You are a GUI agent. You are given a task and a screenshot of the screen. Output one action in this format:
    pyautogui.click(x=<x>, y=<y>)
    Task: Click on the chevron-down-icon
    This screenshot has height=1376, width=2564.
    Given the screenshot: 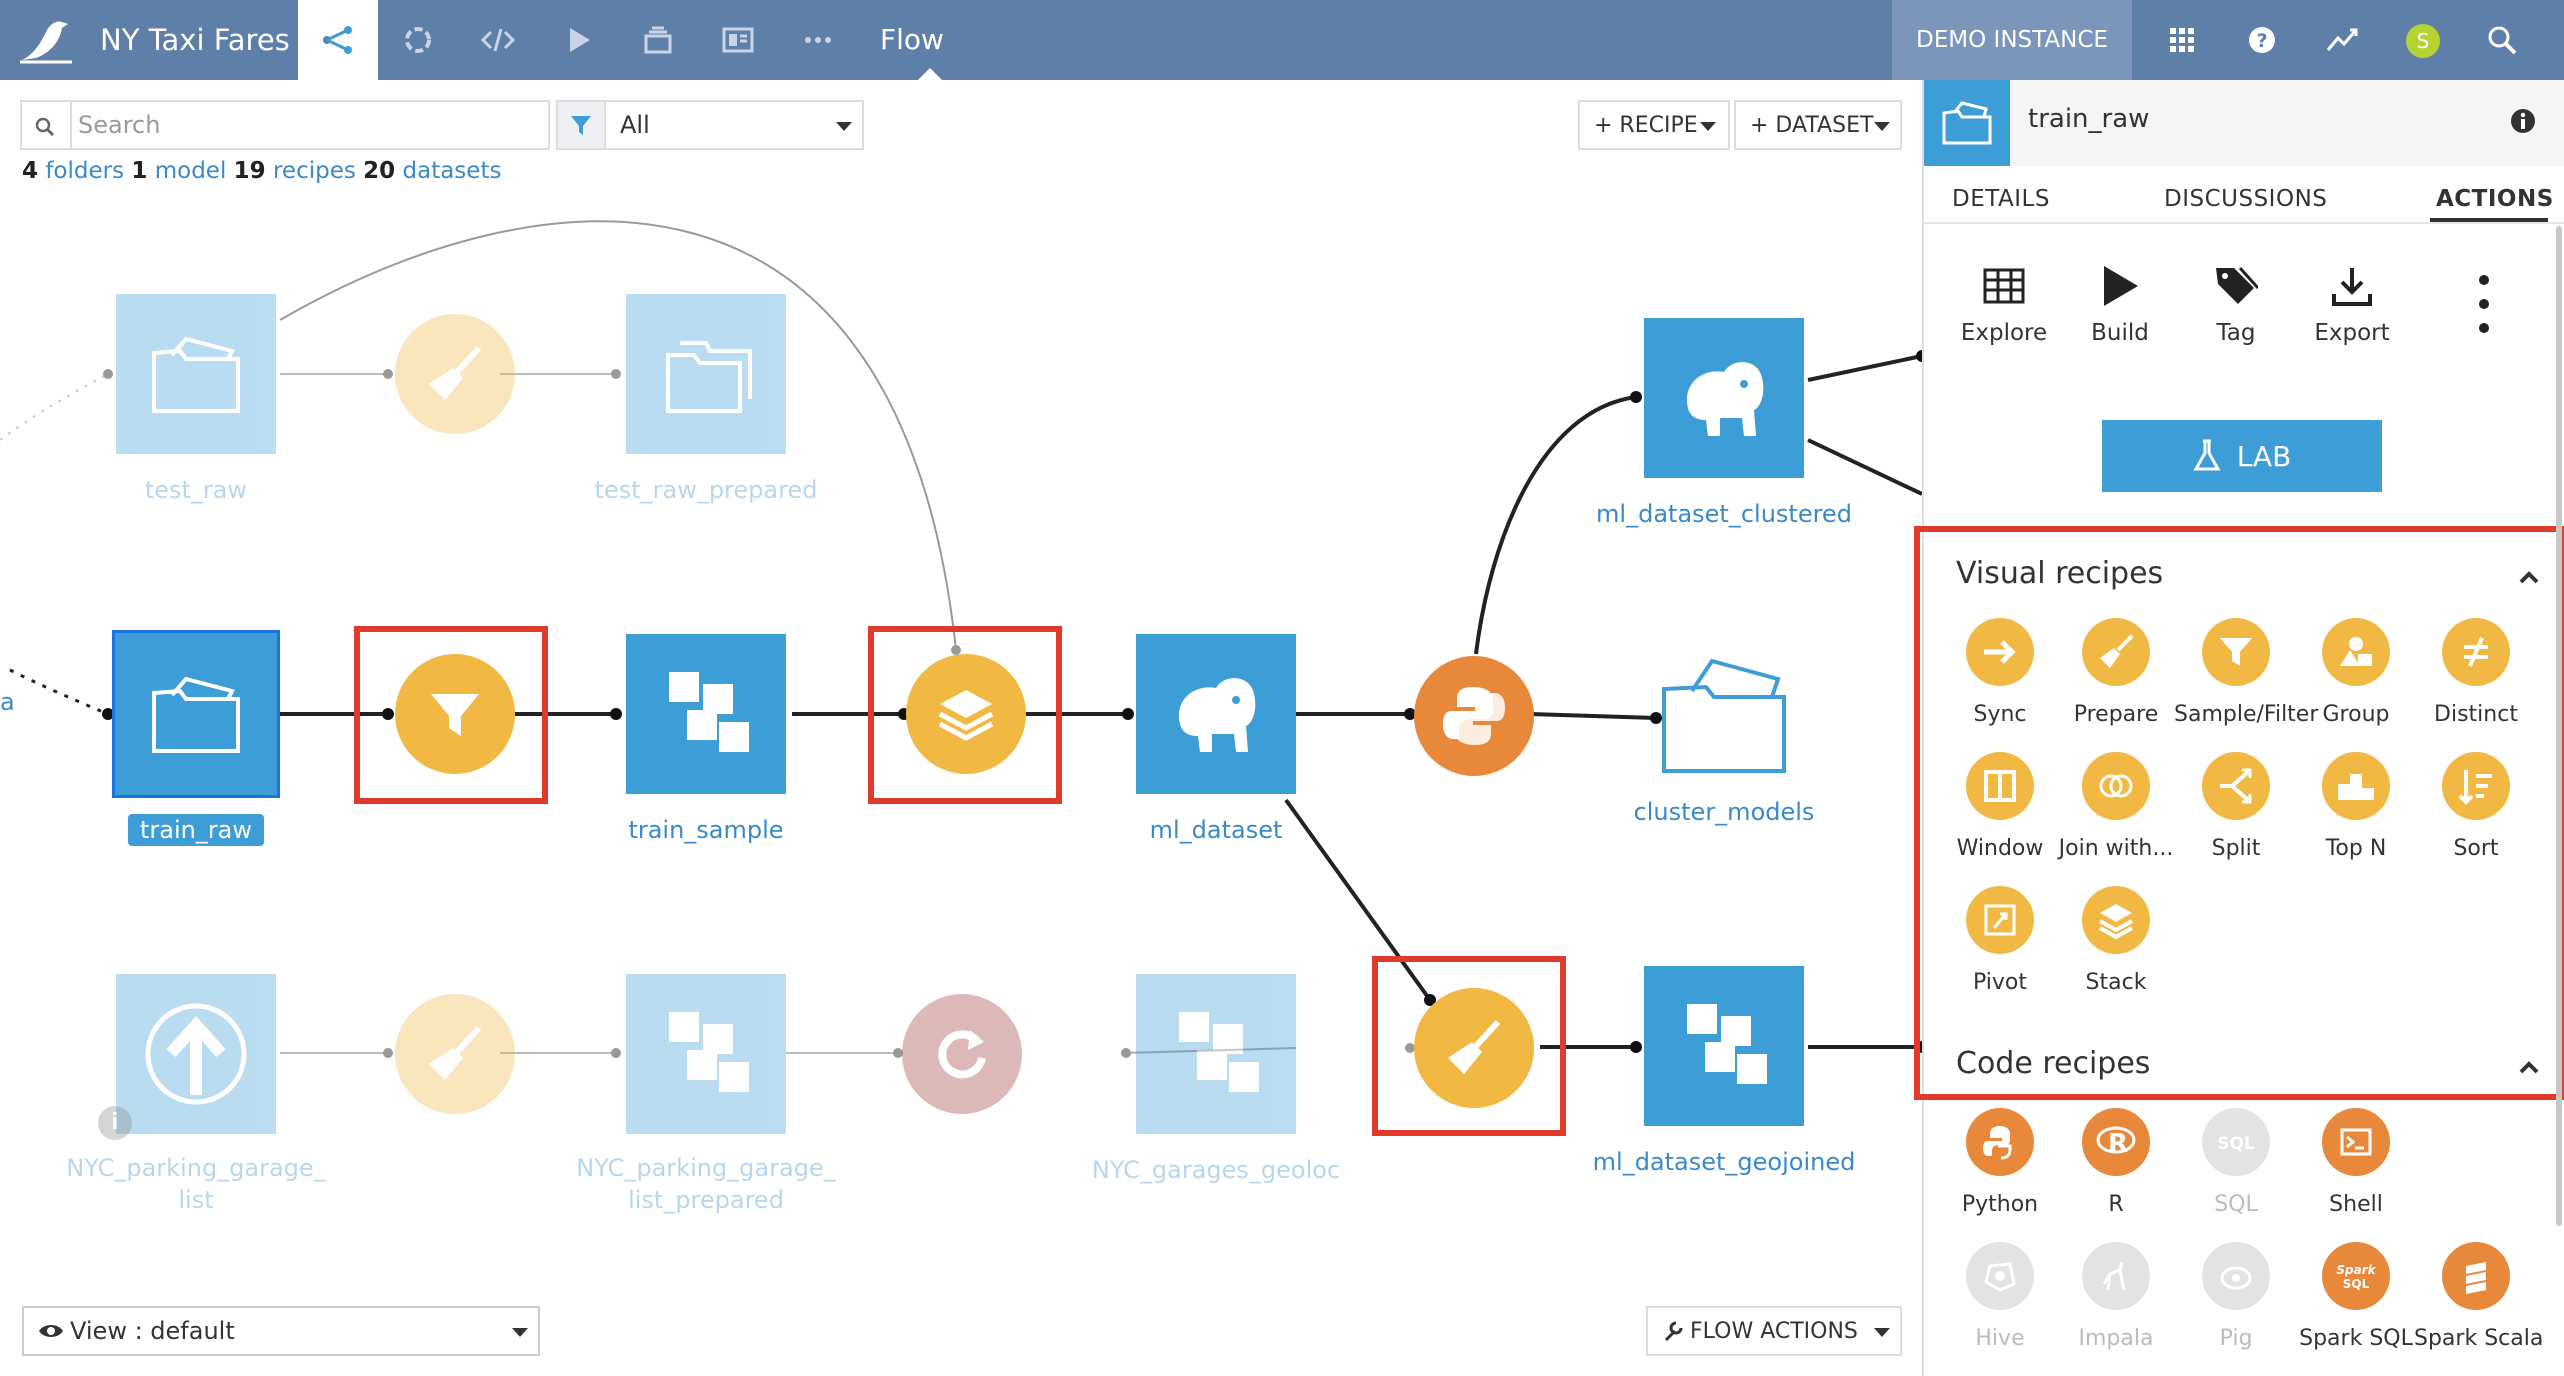 What is the action you would take?
    pyautogui.click(x=520, y=1332)
    